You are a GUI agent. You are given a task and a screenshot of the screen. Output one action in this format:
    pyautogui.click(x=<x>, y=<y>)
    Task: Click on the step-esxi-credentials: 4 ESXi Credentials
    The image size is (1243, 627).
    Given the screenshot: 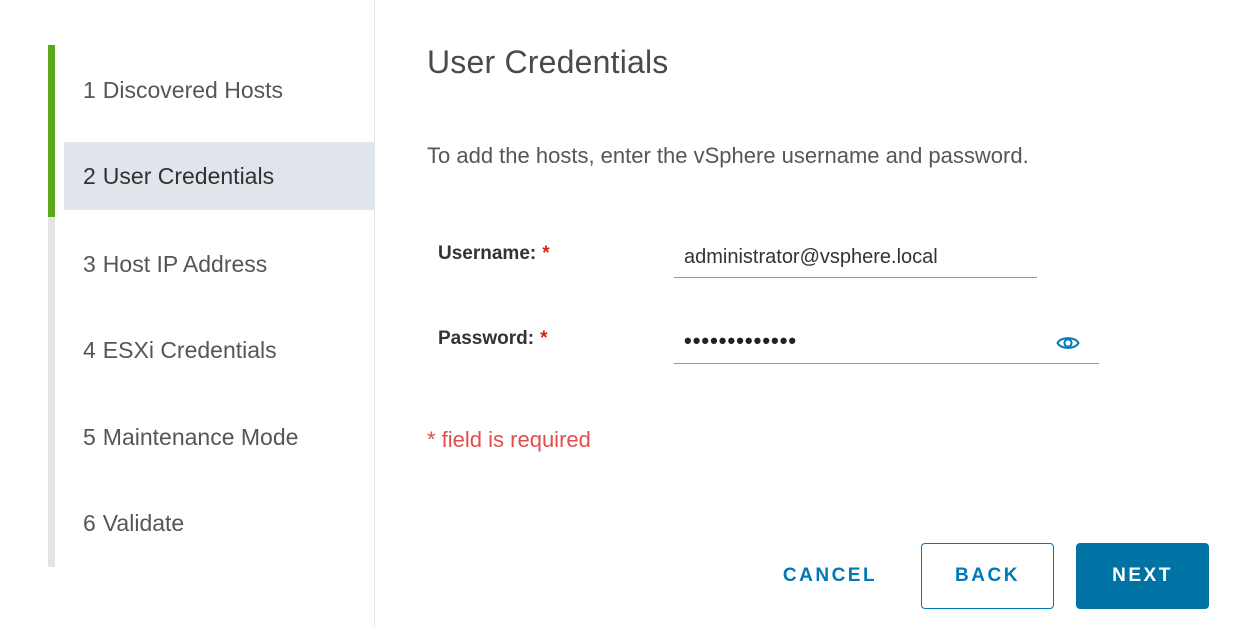 What is the action you would take?
    pyautogui.click(x=219, y=350)
    